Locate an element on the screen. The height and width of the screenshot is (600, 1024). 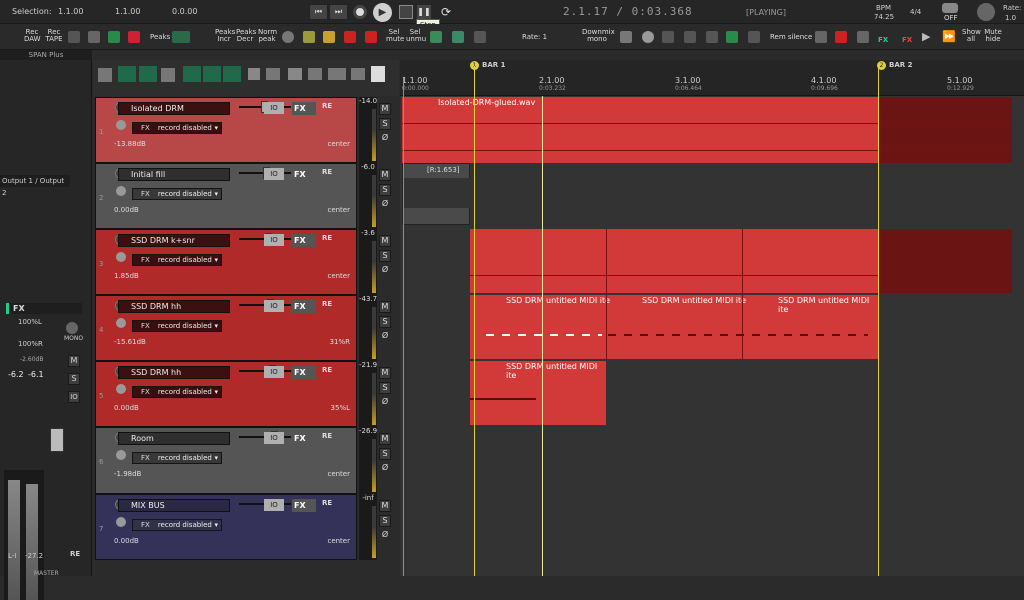
pause-button: ❚❚ is located at coordinates (424, 12).